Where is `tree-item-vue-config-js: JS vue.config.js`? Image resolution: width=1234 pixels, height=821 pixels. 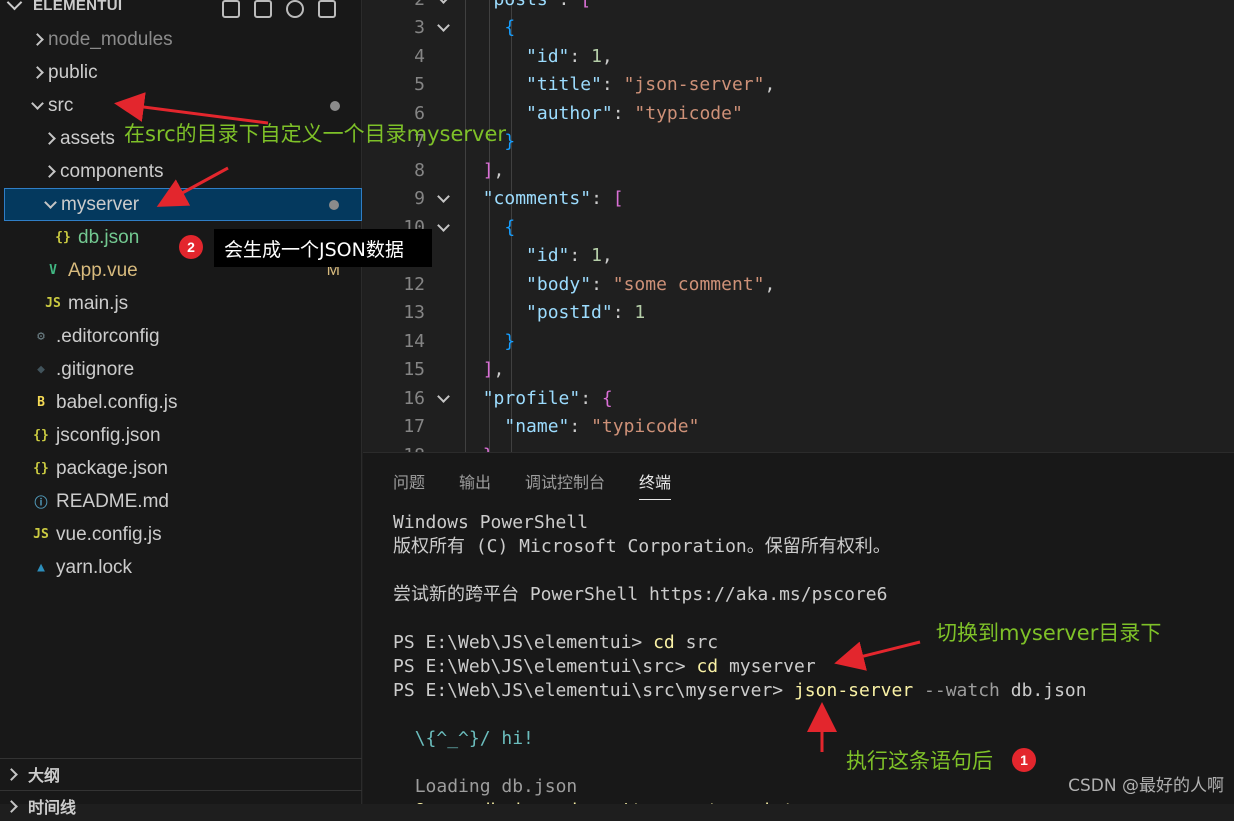
tree-item-vue-config-js: JS vue.config.js is located at coordinates (181, 534).